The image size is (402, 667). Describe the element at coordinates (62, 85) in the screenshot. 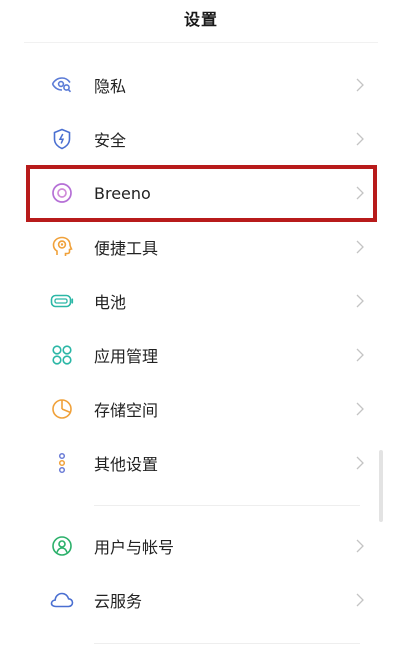

I see `privacy-eye-icon` at that location.